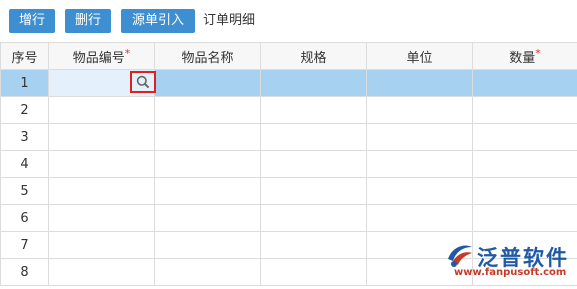  I want to click on row-number: 8, so click(24, 272).